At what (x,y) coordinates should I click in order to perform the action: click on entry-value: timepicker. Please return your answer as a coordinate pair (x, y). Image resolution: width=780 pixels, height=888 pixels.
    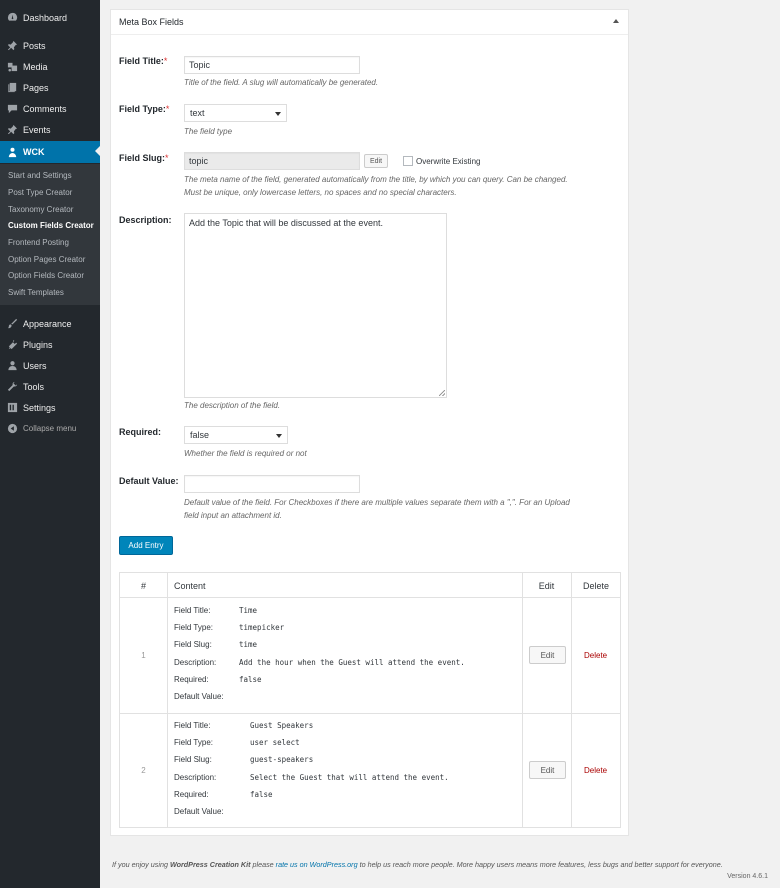
    Looking at the image, I should click on (262, 627).